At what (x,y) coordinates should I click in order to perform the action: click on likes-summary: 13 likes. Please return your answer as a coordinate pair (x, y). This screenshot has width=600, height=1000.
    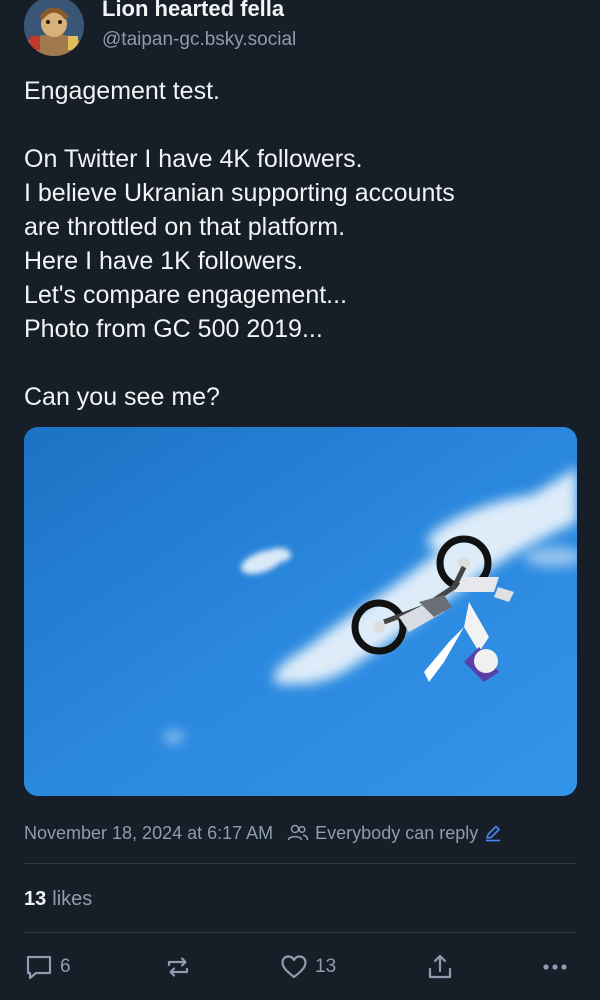
    Looking at the image, I should click on (58, 899).